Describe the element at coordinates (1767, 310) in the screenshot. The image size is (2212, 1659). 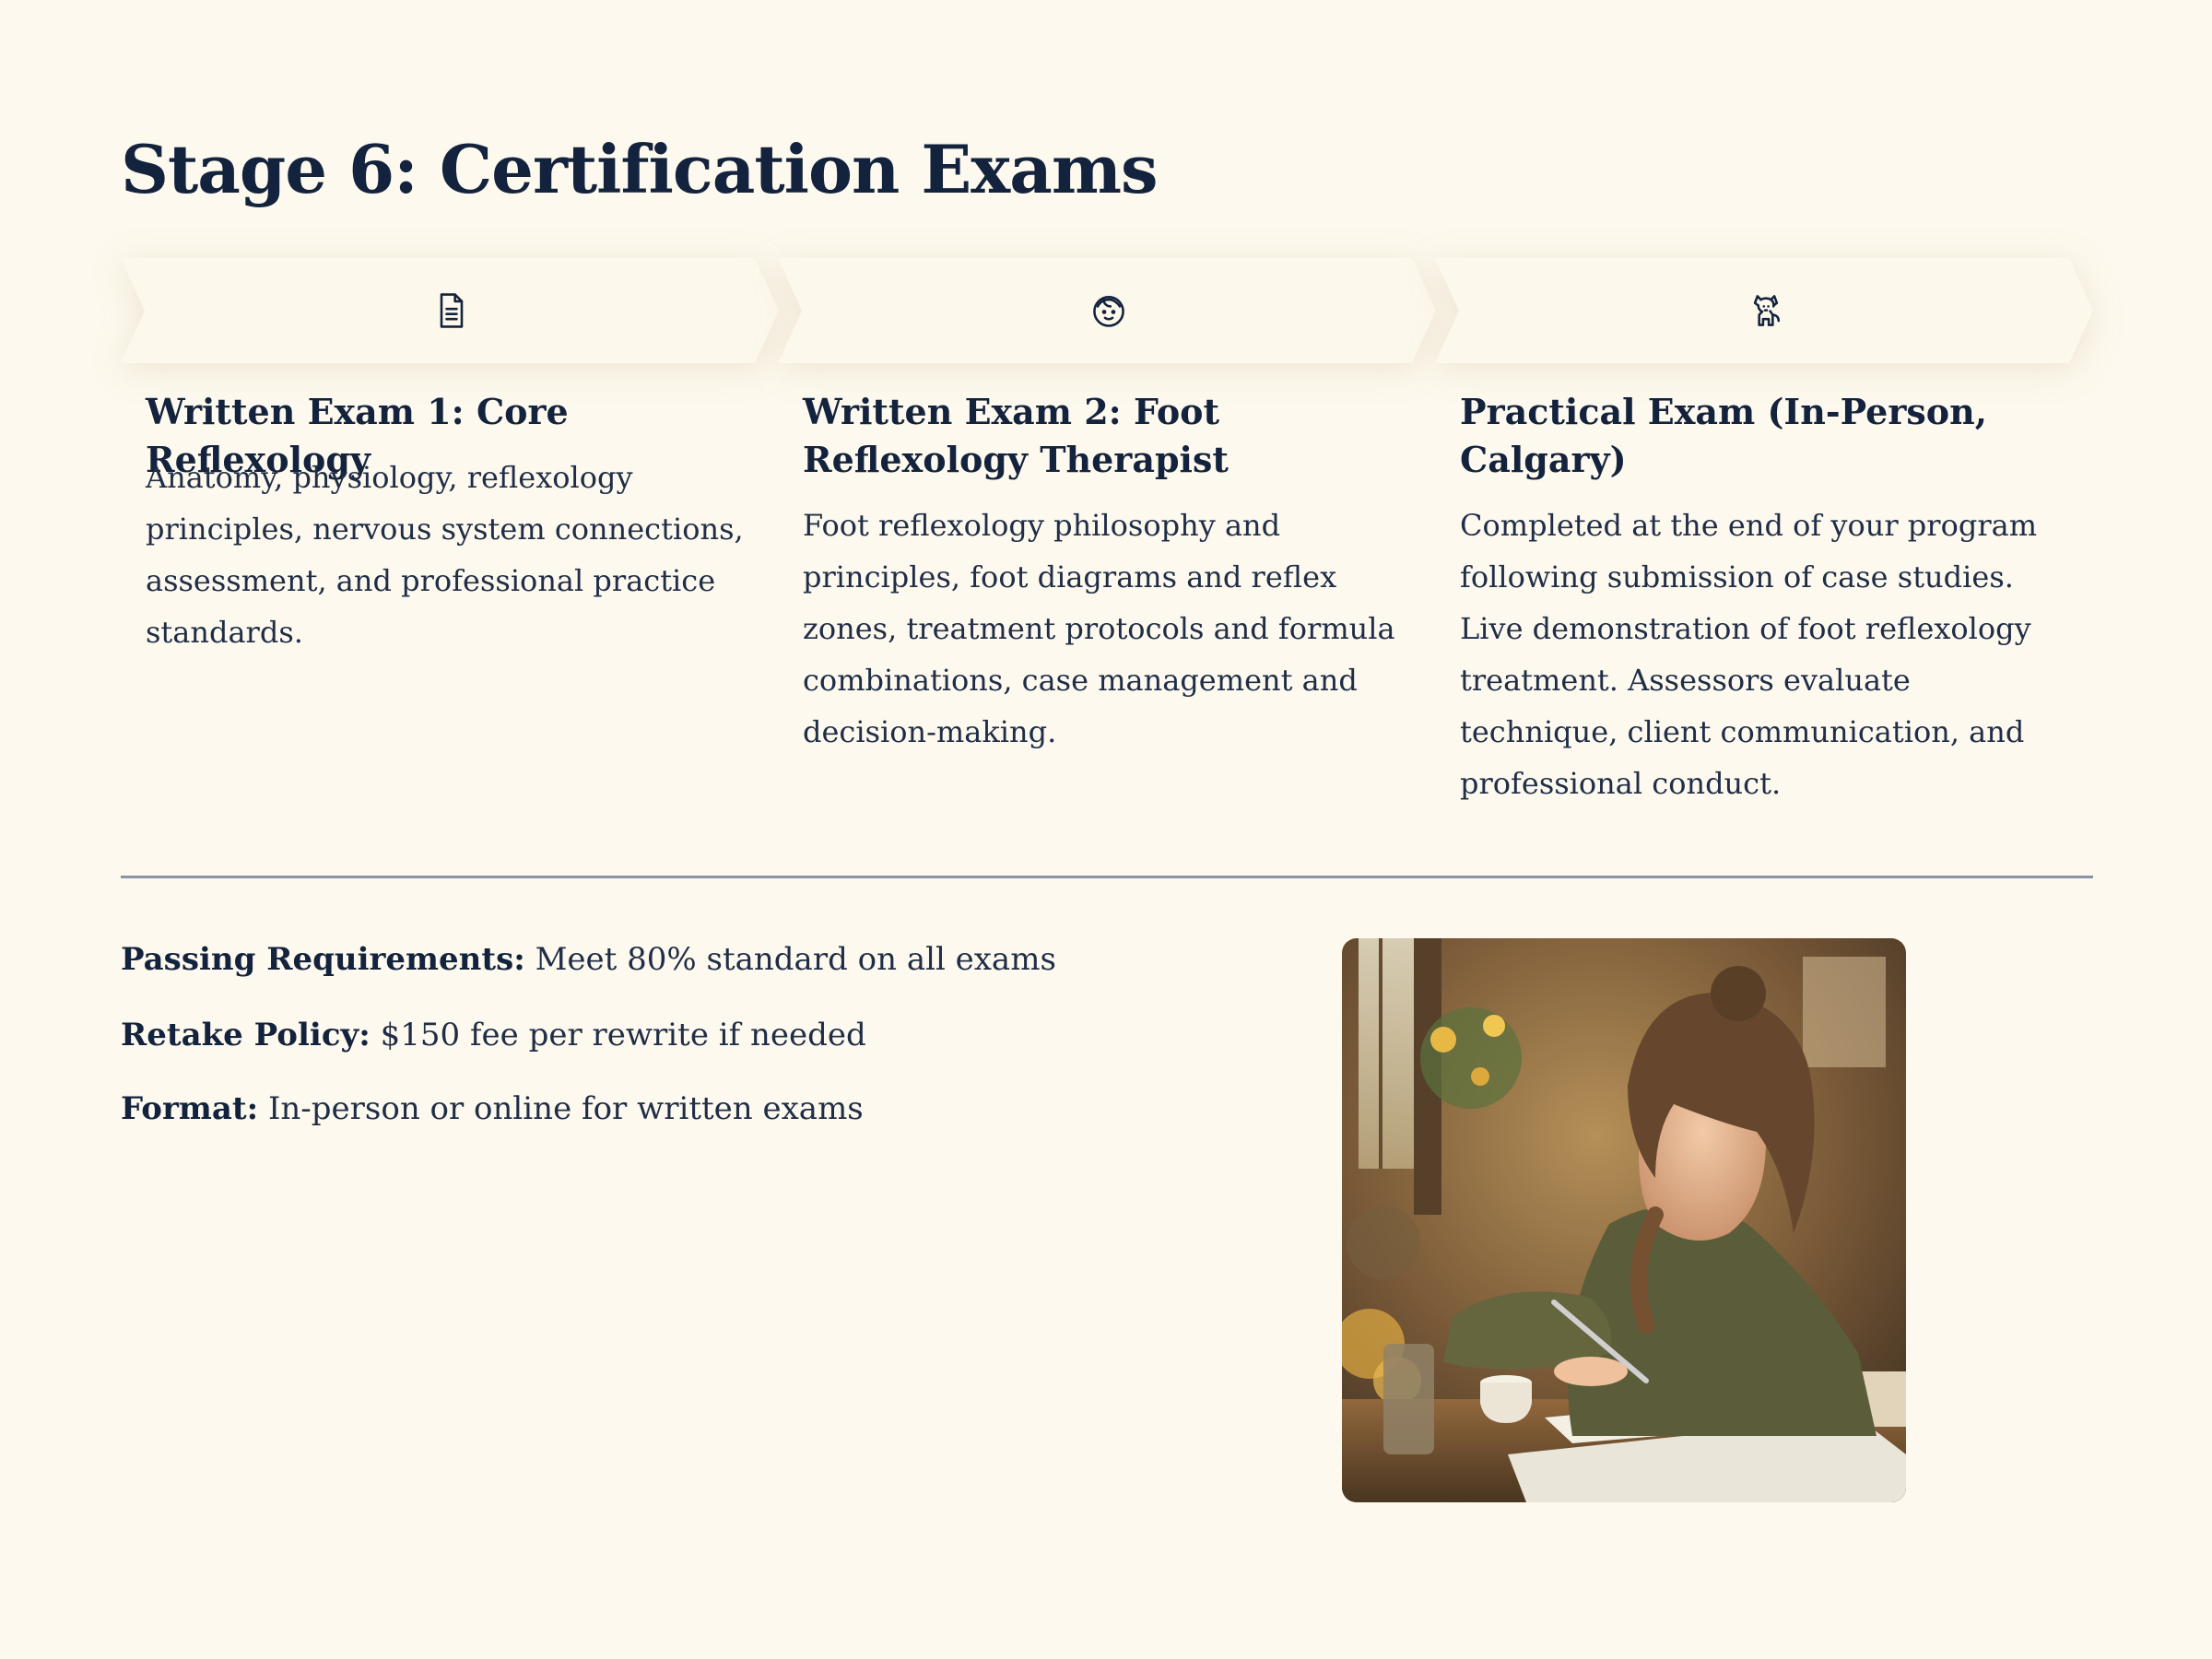
I see `dog-icon` at that location.